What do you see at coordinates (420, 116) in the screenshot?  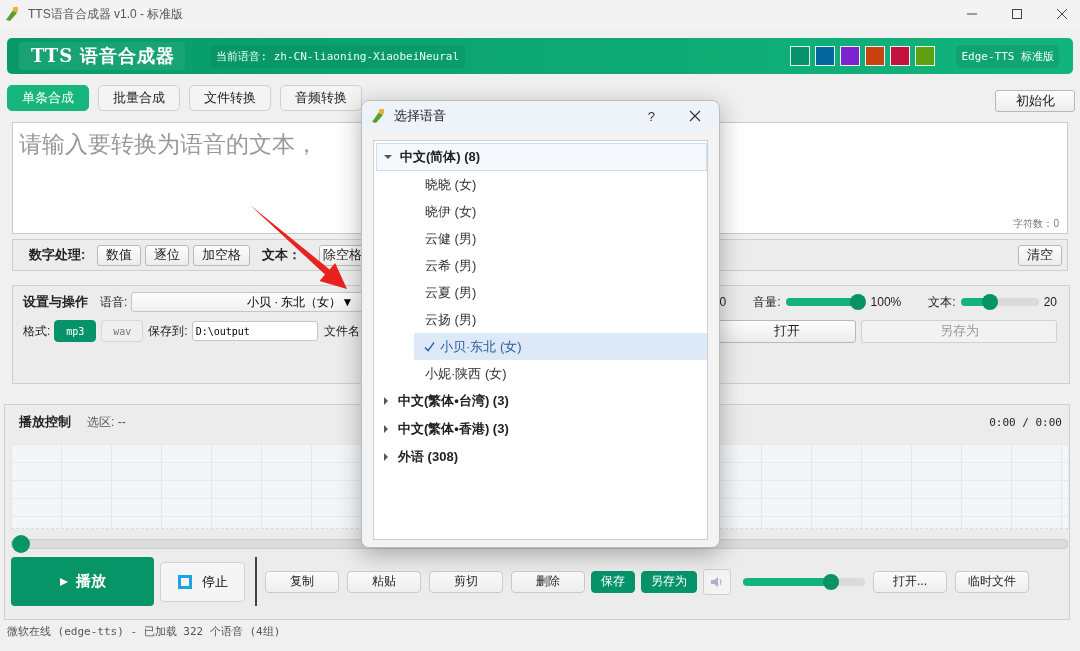 I see `dialog-title: 选择语音` at bounding box center [420, 116].